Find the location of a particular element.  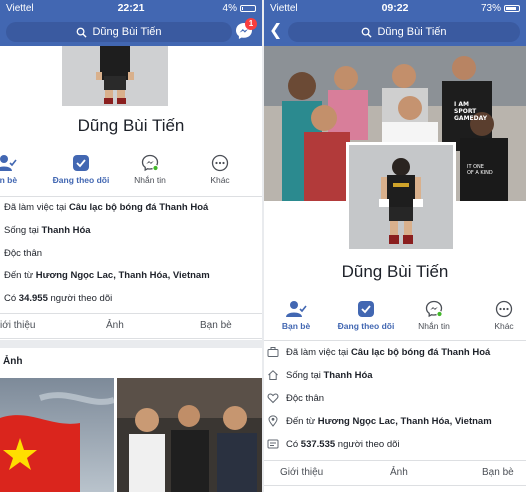

friends-label: Bạn bè is located at coordinates (296, 326).